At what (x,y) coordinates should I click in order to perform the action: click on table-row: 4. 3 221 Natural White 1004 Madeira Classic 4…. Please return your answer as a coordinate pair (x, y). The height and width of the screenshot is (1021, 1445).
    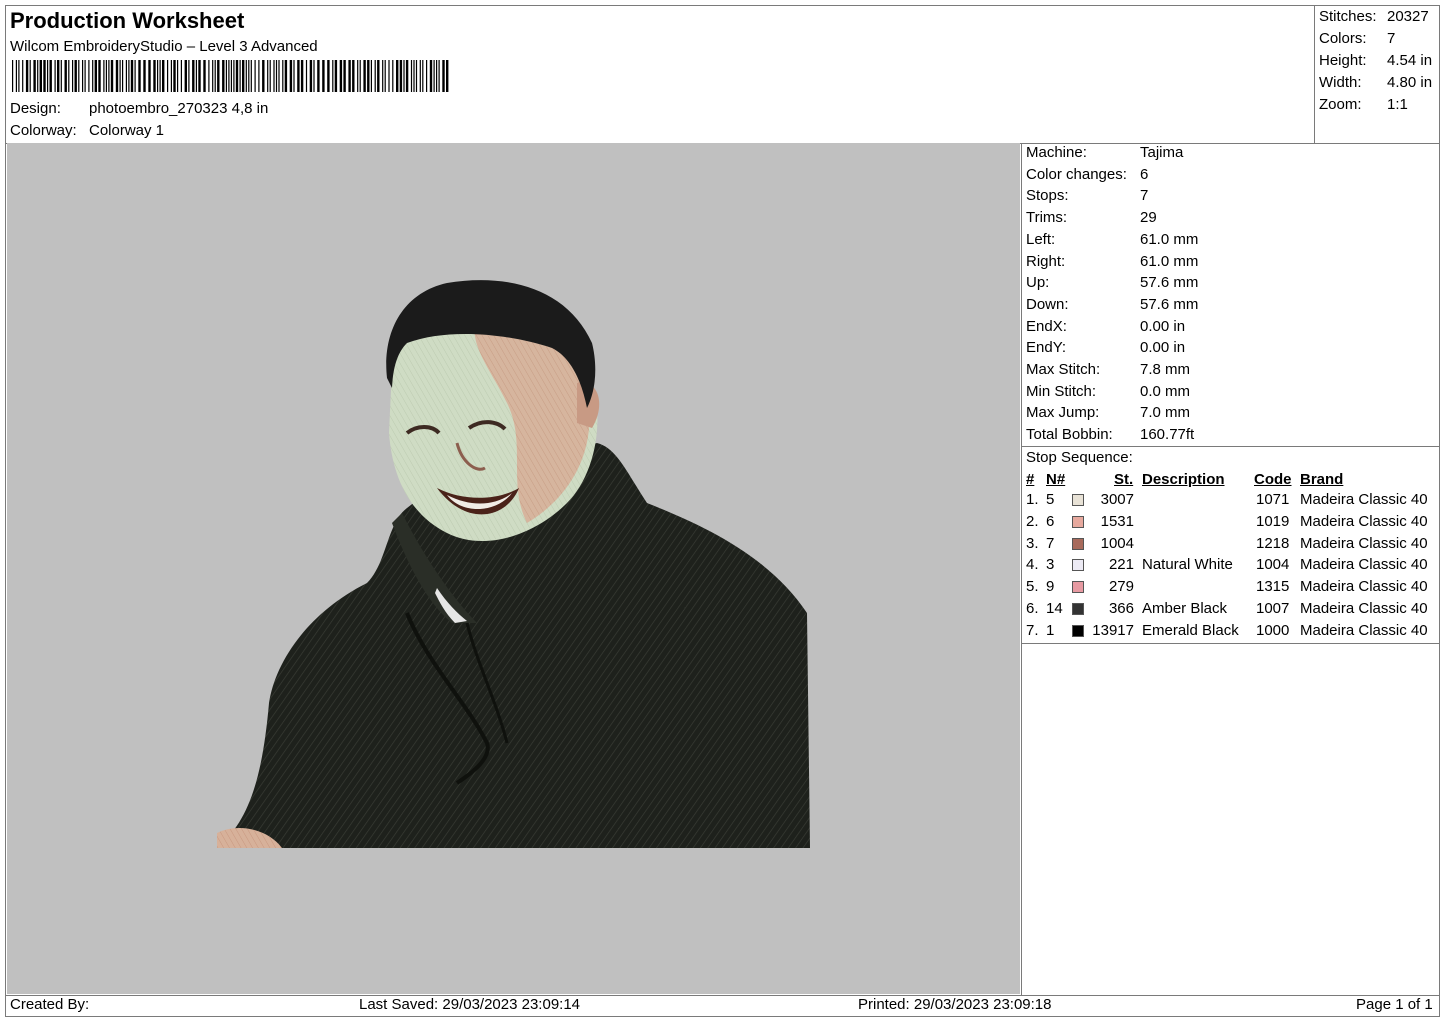
    Looking at the image, I should click on (1230, 566).